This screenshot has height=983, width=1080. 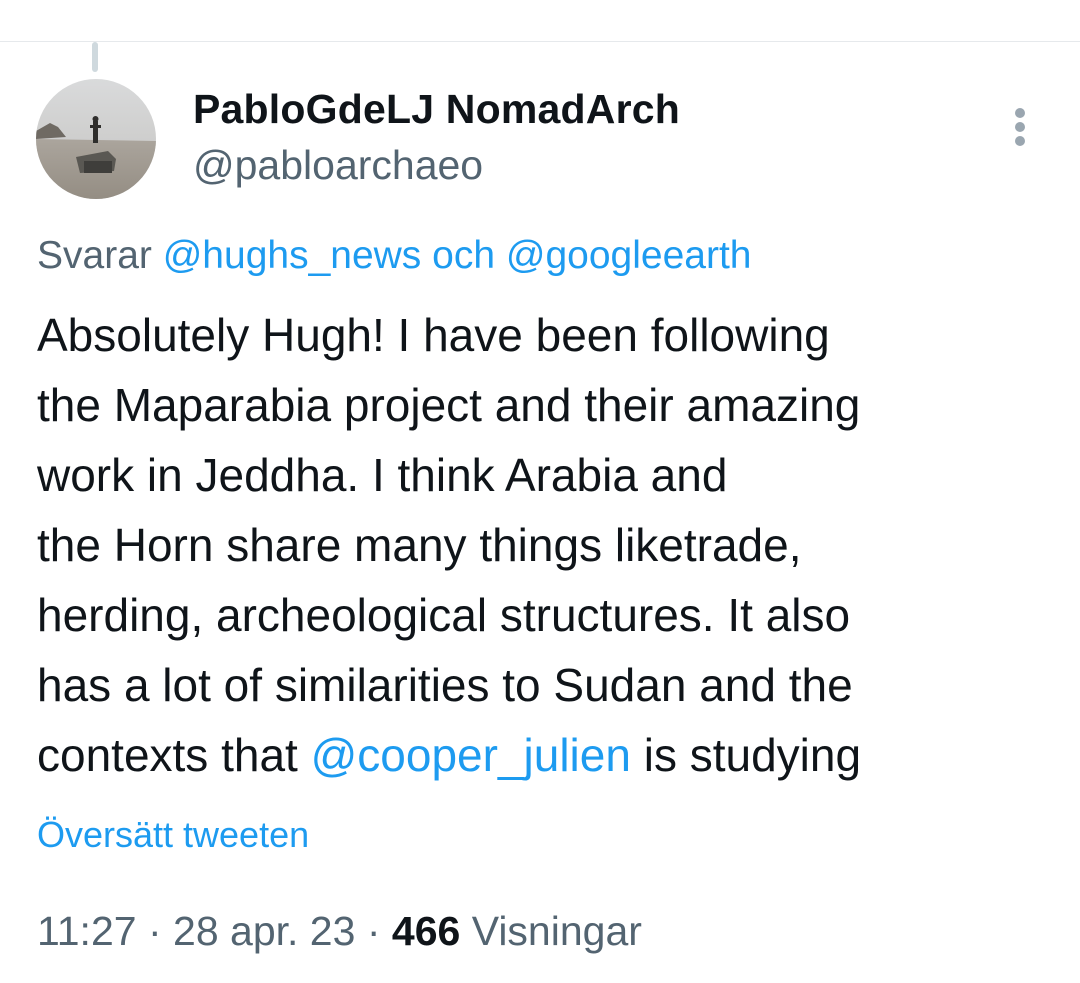 I want to click on replying-prefix: Svarar, so click(x=94, y=255).